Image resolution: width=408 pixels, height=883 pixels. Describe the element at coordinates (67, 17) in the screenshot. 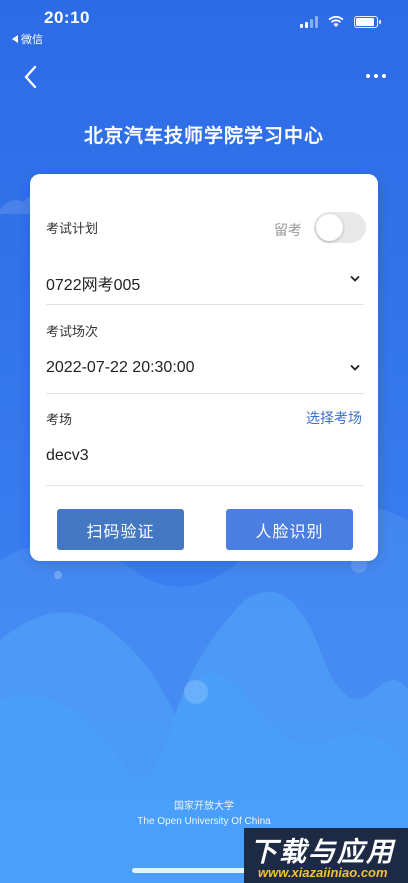

I see `status-time: 20:10` at that location.